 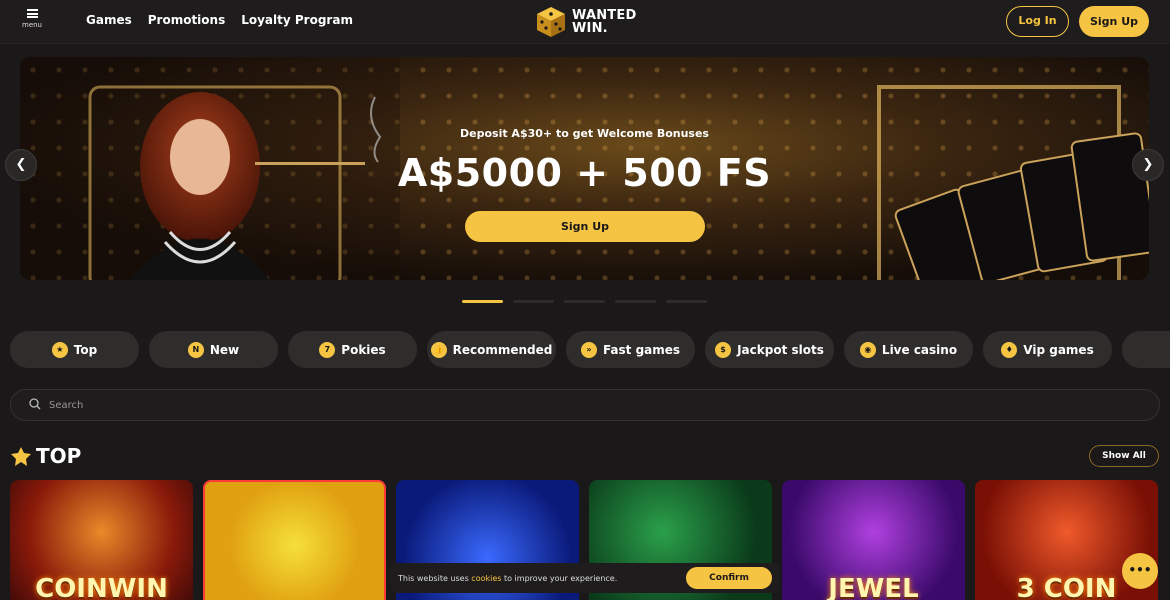 I want to click on nav-promotions: Promotions, so click(x=186, y=20).